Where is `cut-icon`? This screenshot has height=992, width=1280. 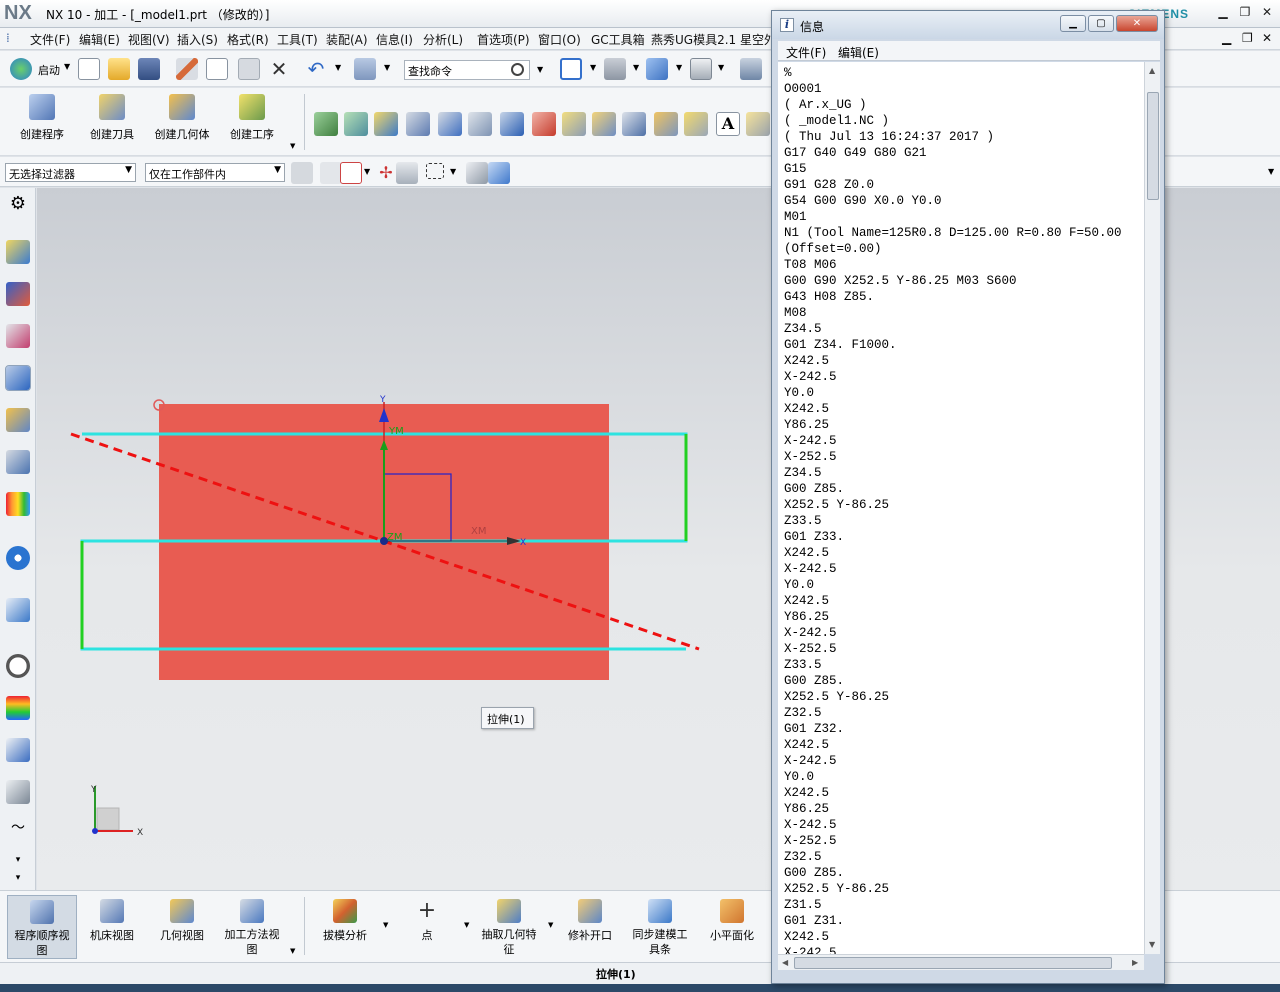
cut-icon is located at coordinates (187, 69).